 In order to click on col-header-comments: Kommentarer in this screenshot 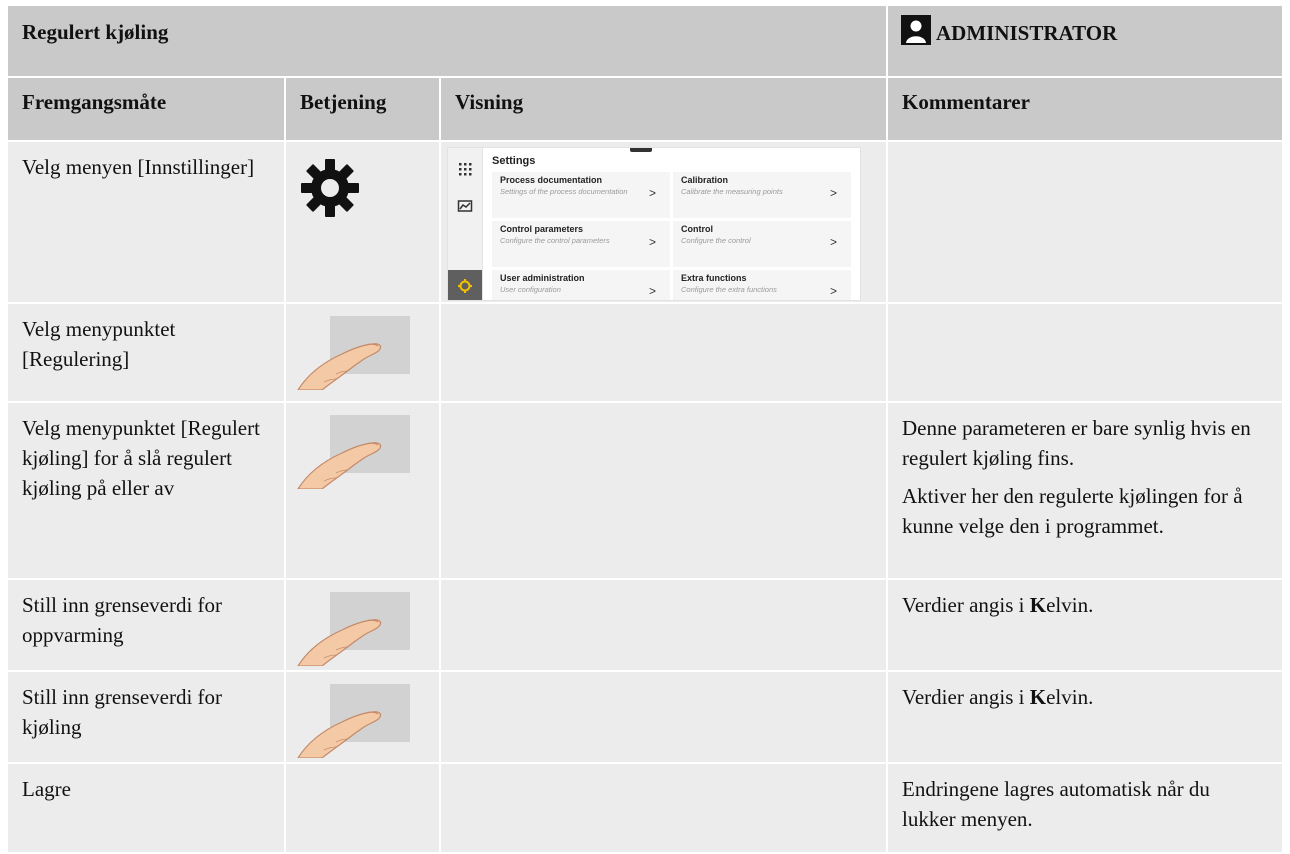, I will do `click(1085, 109)`.